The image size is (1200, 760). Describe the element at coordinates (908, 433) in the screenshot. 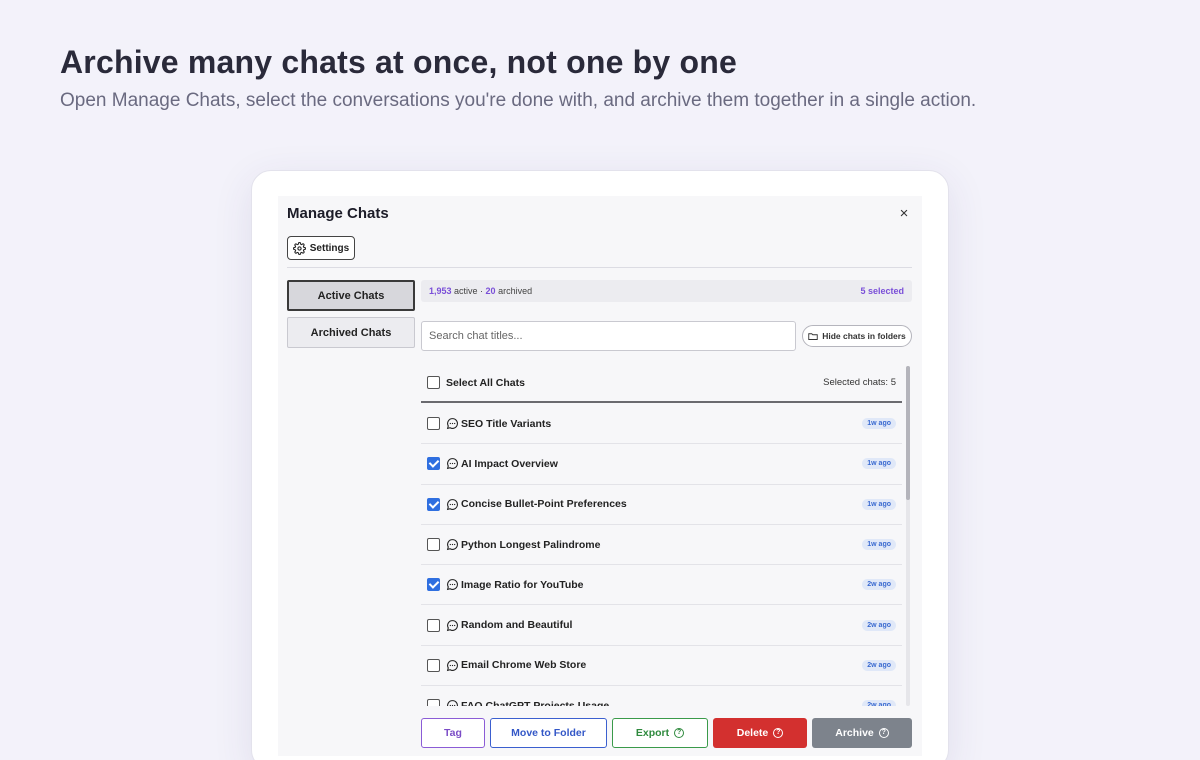

I see `scrollbar-thumb` at that location.